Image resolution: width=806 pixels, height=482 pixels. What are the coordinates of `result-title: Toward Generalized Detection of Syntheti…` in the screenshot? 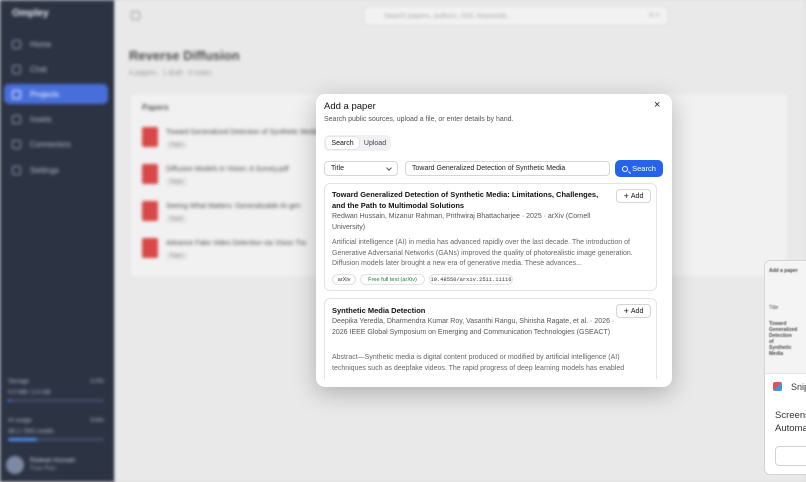 It's located at (465, 200).